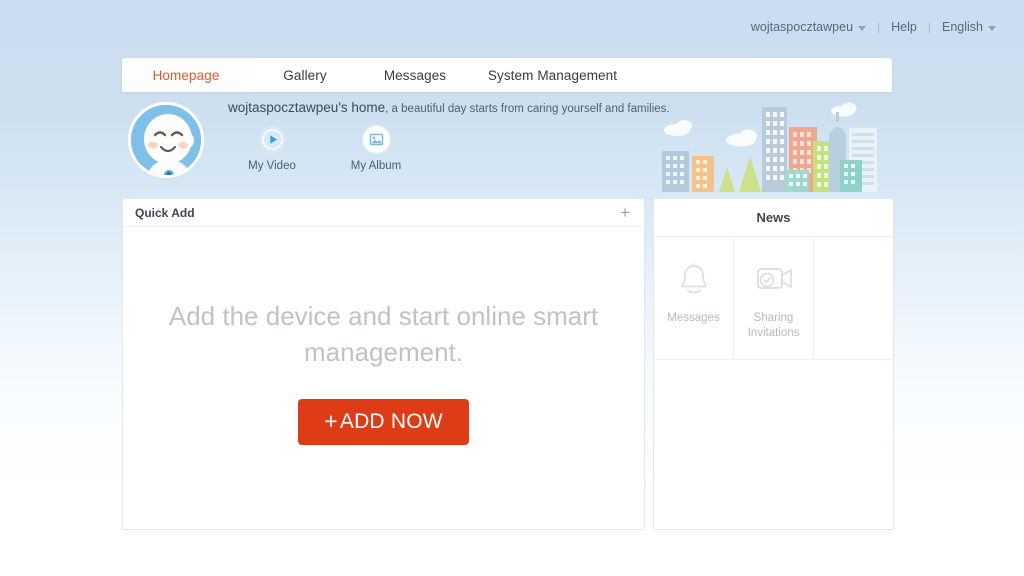 The width and height of the screenshot is (1024, 576). Describe the element at coordinates (415, 75) in the screenshot. I see `tab-messages: Messages` at that location.